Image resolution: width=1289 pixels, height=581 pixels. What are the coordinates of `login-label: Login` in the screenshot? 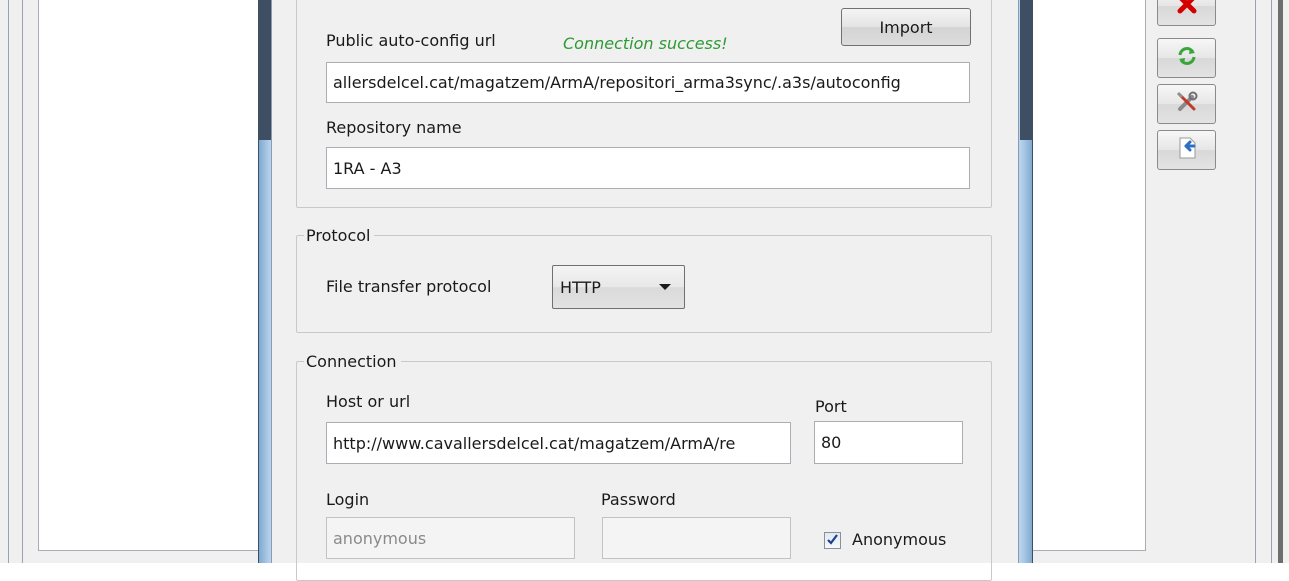 It's located at (348, 499).